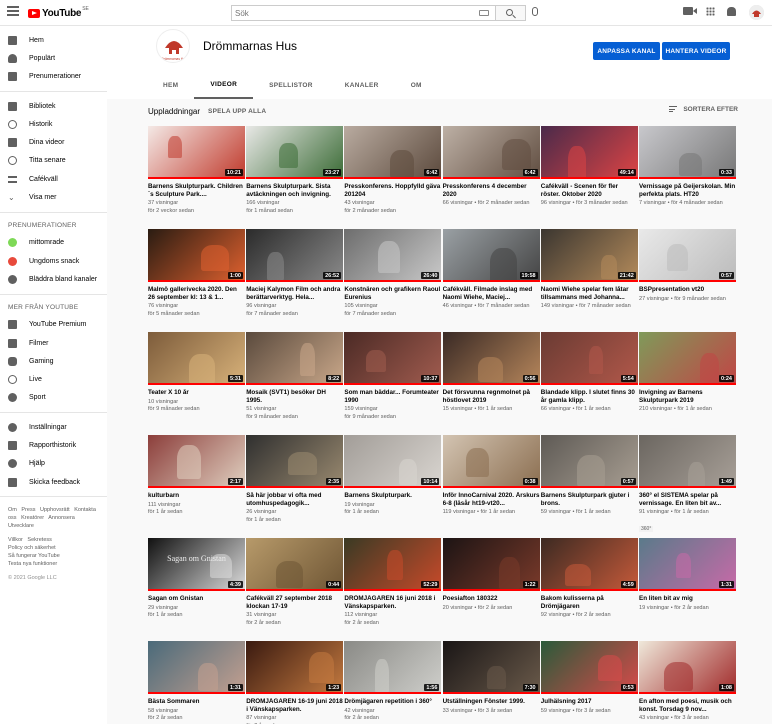 Image resolution: width=772 pixels, height=724 pixels. Describe the element at coordinates (687, 152) in the screenshot. I see `video-thumbnail: 0:33` at that location.